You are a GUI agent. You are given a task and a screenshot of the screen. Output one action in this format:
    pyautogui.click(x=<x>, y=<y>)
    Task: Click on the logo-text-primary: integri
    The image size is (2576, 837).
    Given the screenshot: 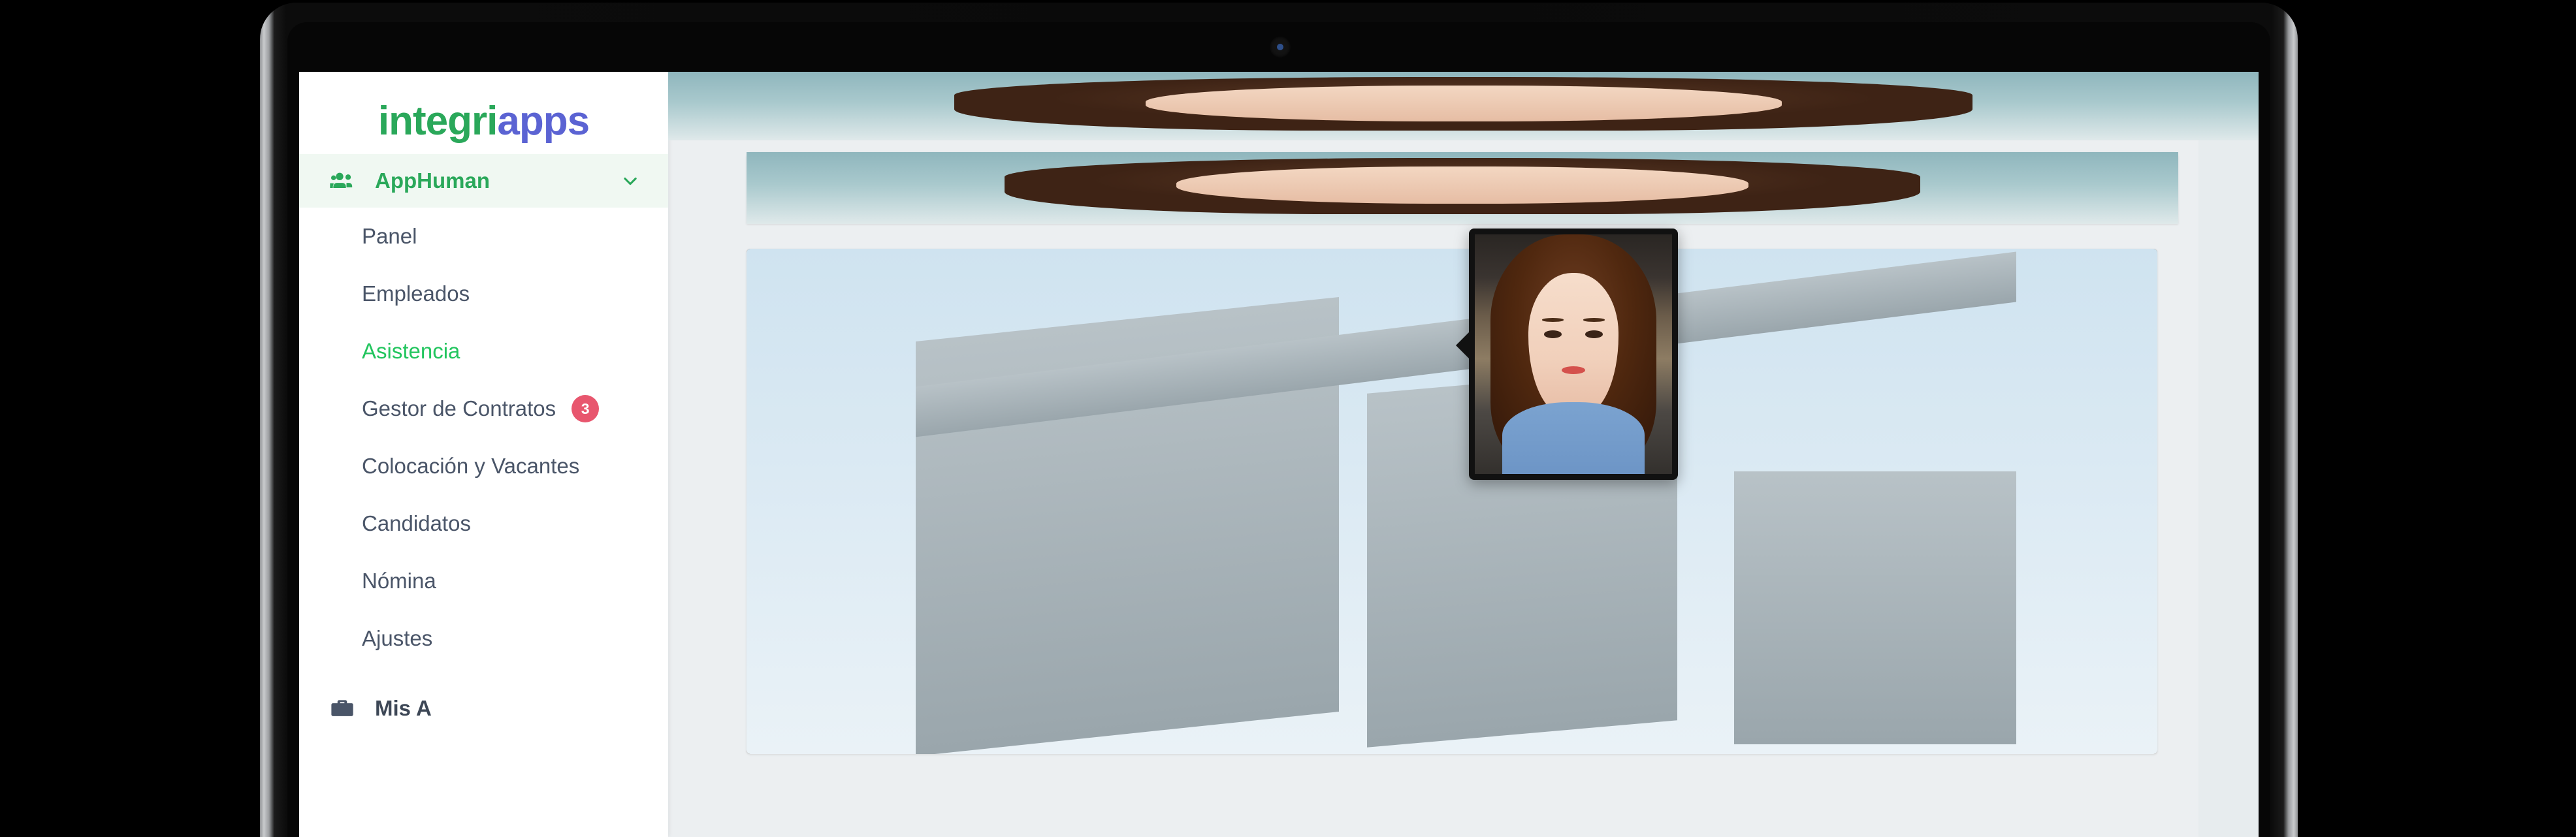 What is the action you would take?
    pyautogui.click(x=438, y=121)
    